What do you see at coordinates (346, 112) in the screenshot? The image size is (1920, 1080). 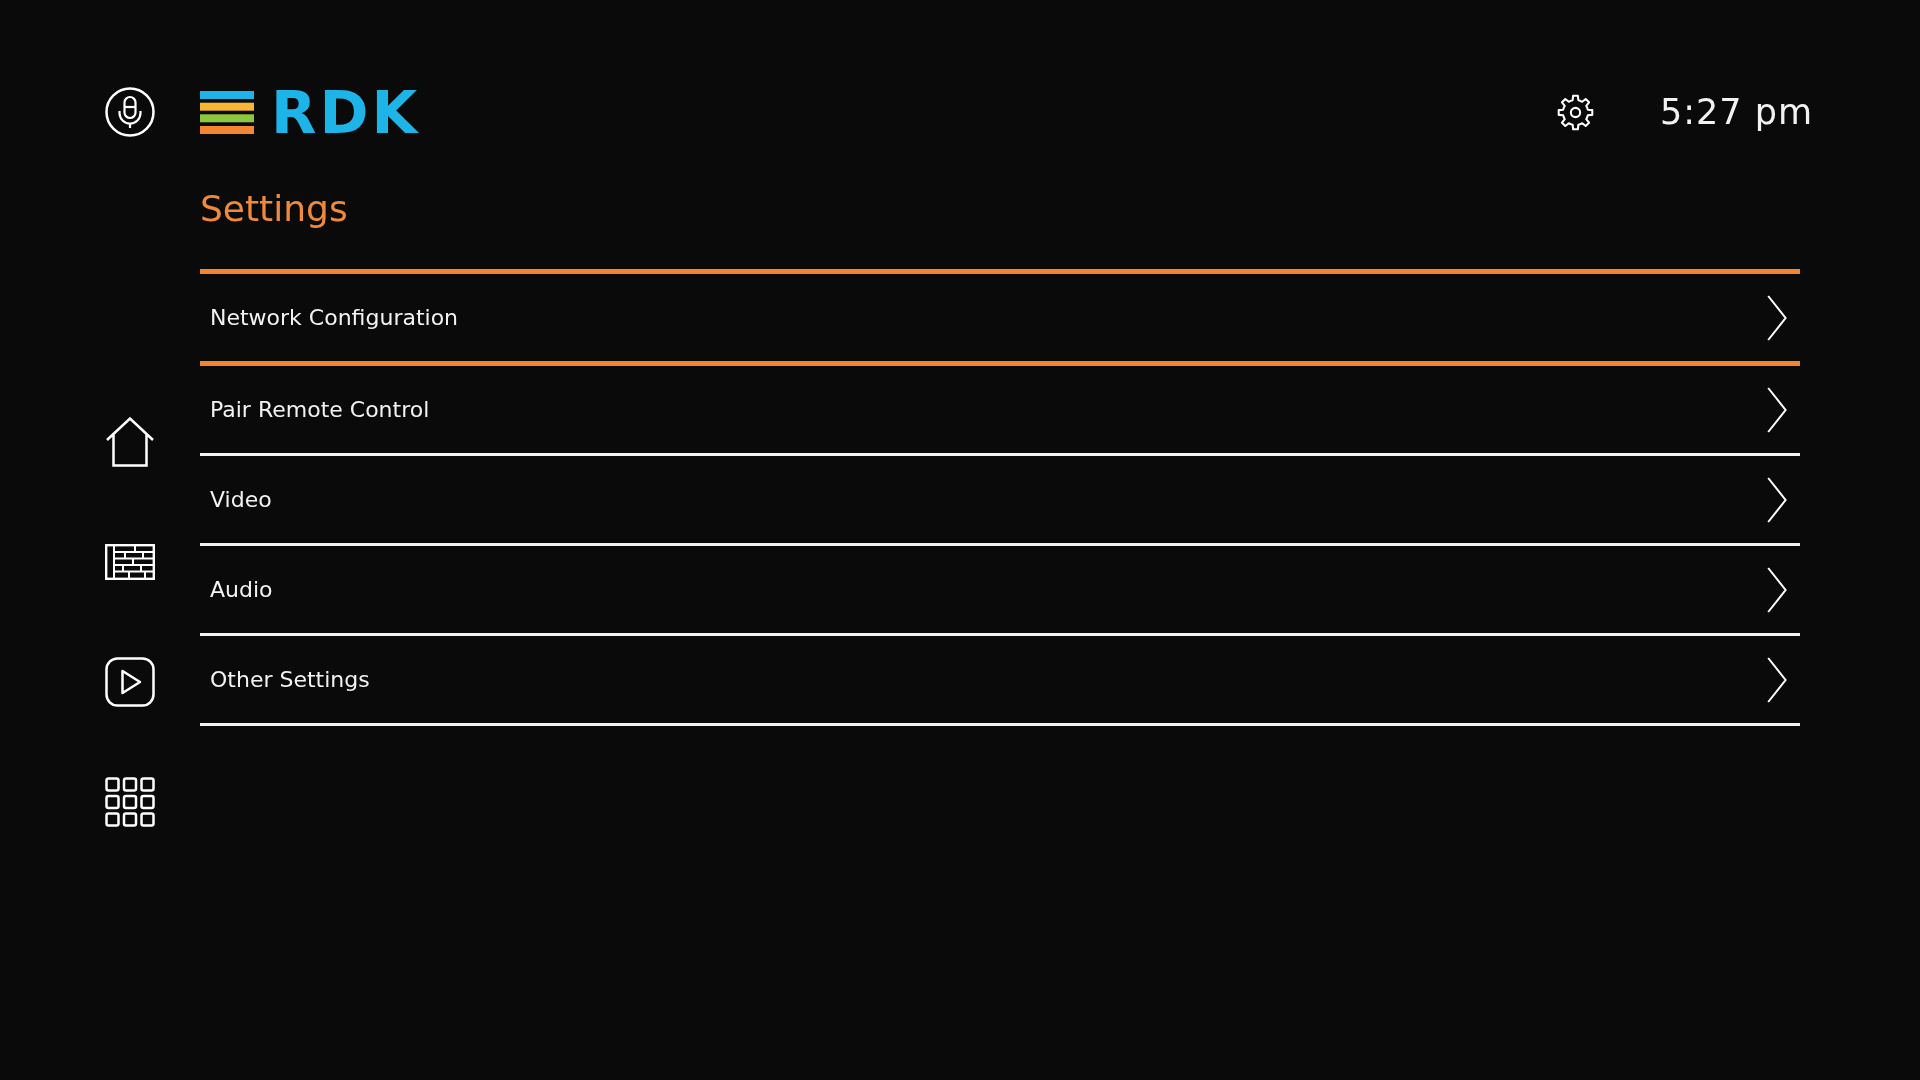 I see `logo-text: RDK` at bounding box center [346, 112].